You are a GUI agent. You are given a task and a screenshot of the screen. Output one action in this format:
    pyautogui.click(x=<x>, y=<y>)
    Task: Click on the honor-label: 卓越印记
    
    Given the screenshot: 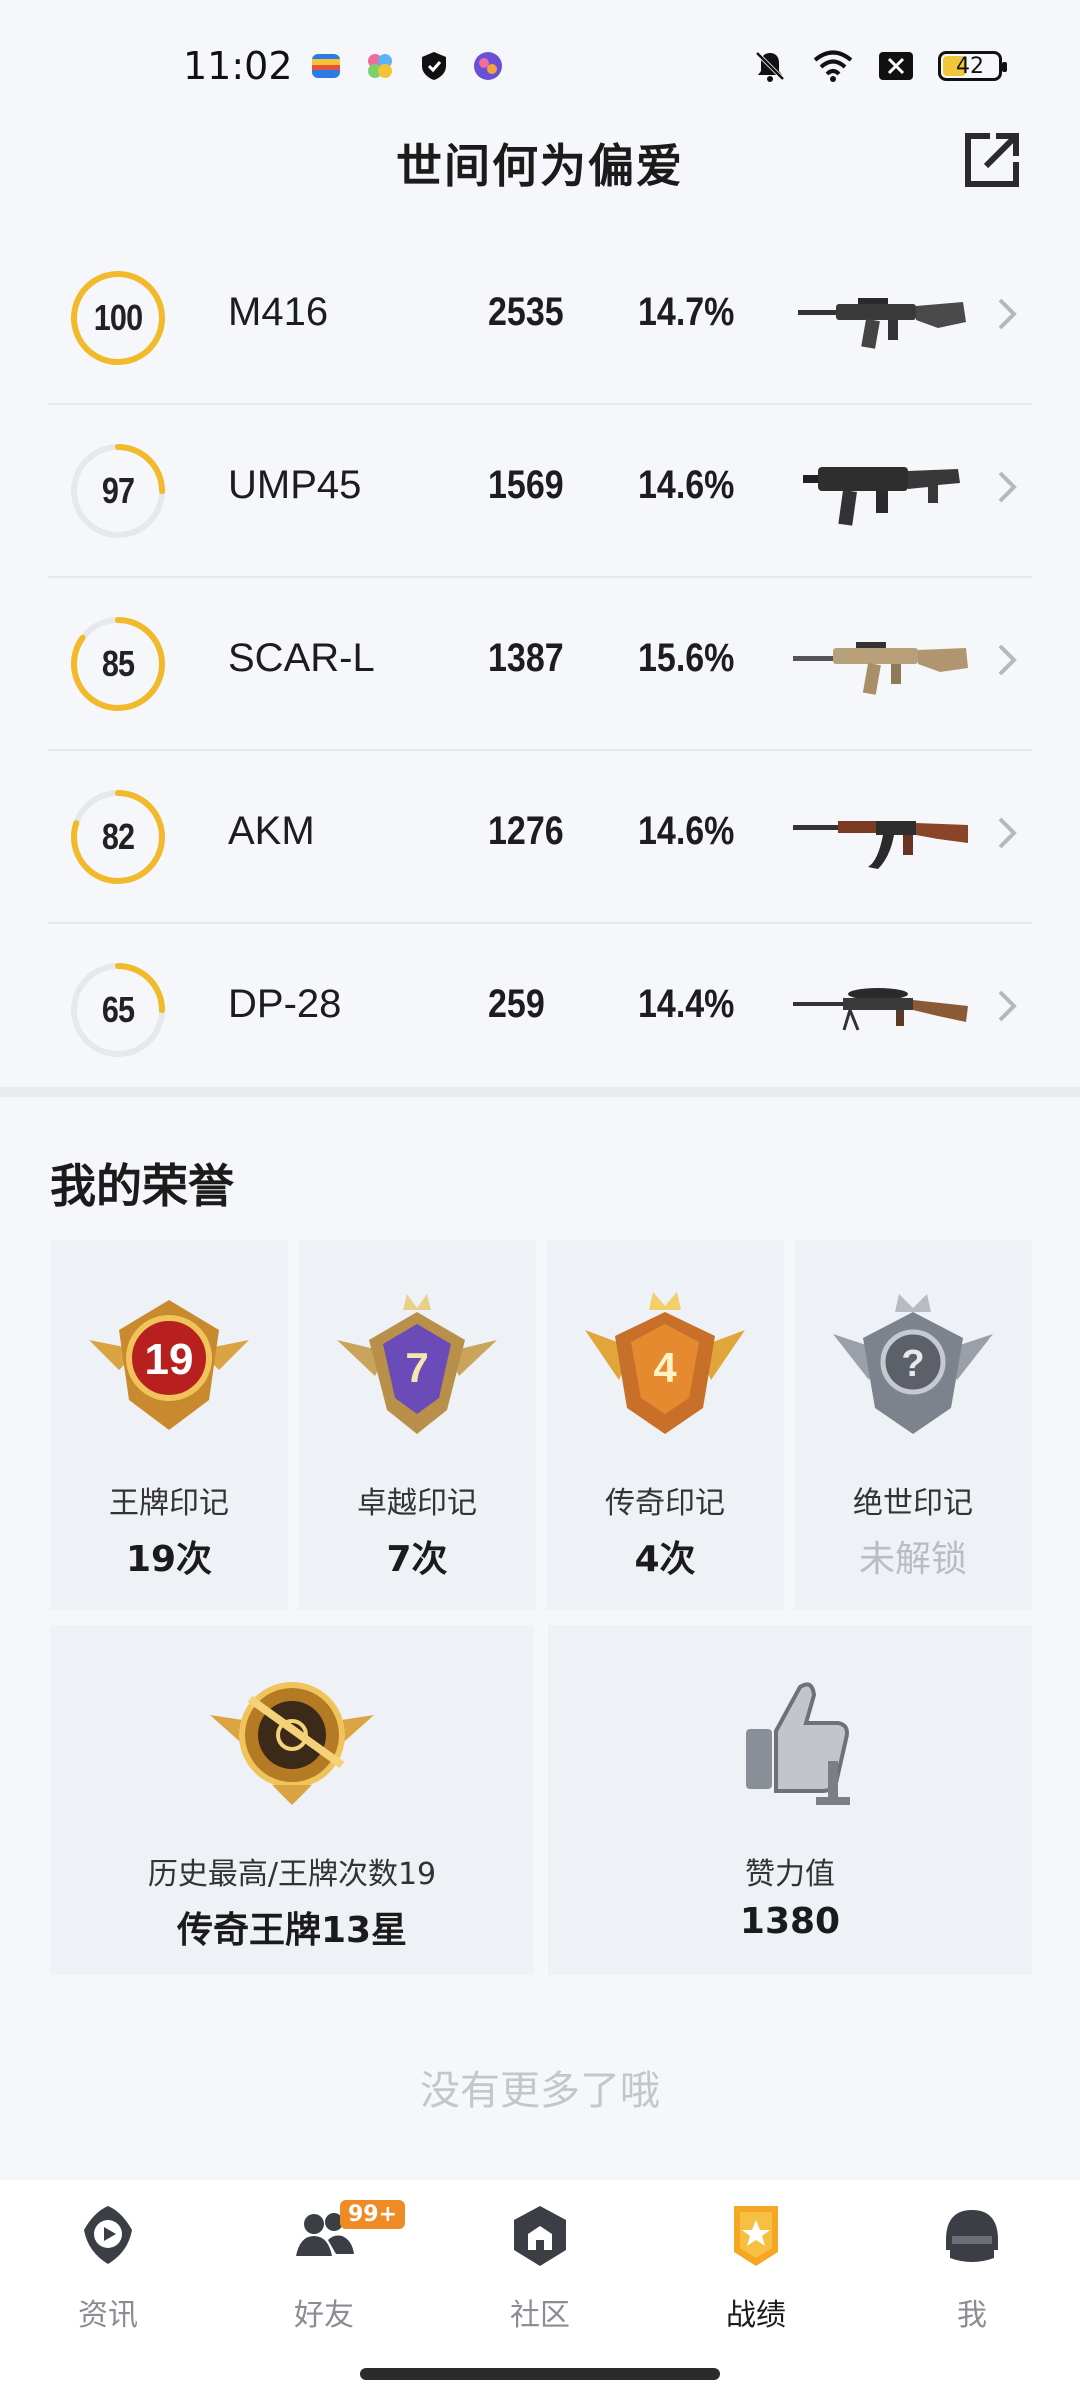 What is the action you would take?
    pyautogui.click(x=417, y=1503)
    